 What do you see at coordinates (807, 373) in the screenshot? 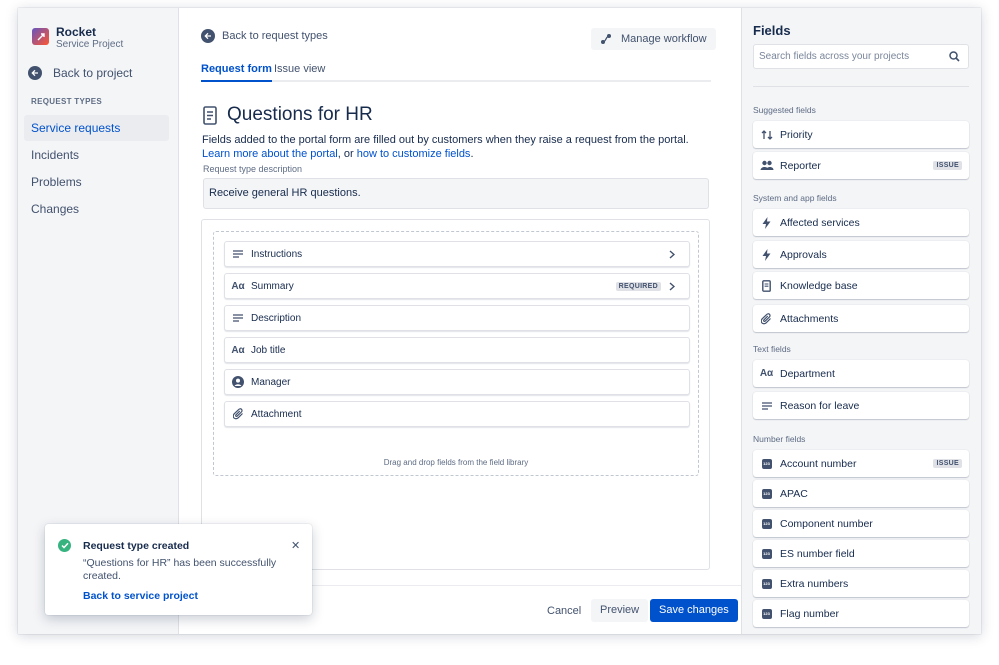
I see `field-item-label: Department` at bounding box center [807, 373].